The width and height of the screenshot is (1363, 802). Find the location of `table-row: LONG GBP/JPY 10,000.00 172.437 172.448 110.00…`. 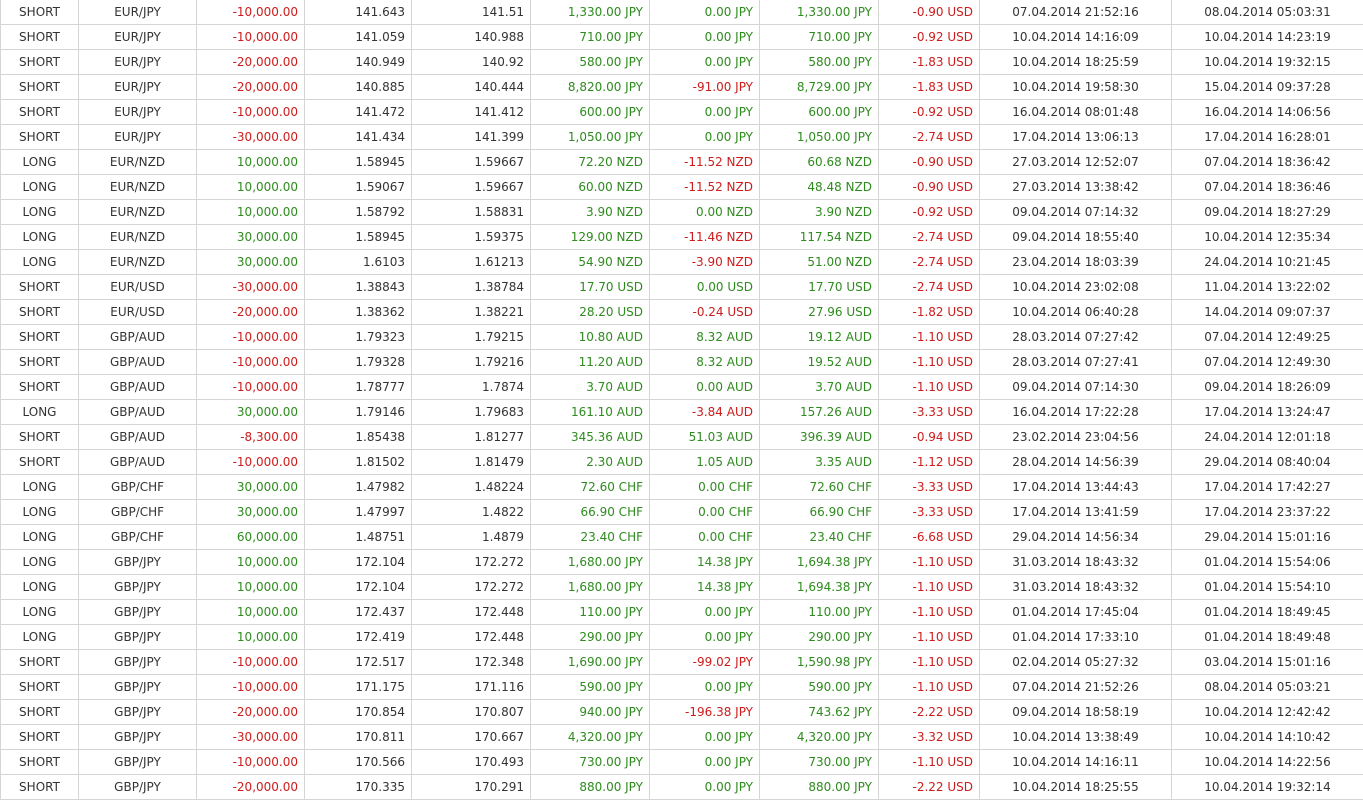

table-row: LONG GBP/JPY 10,000.00 172.437 172.448 110.00… is located at coordinates (681, 612).